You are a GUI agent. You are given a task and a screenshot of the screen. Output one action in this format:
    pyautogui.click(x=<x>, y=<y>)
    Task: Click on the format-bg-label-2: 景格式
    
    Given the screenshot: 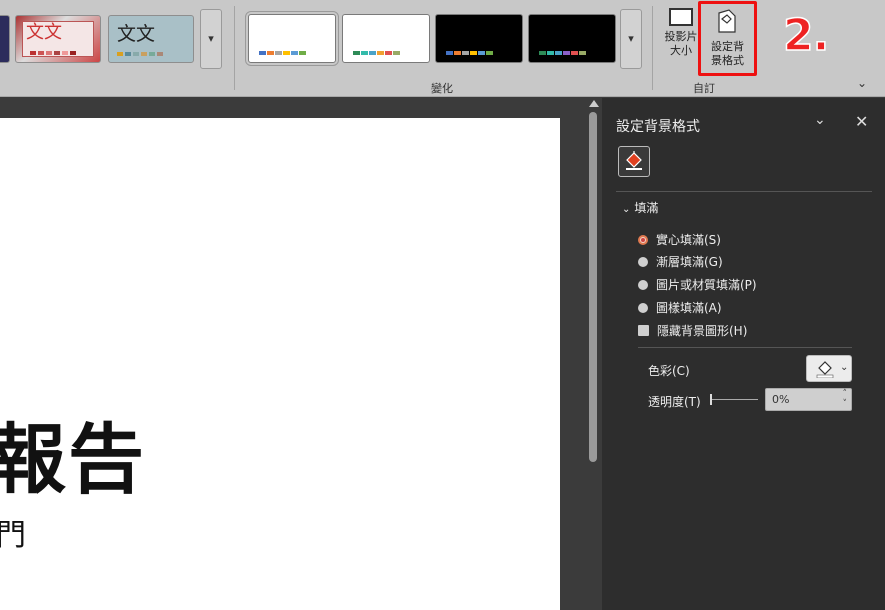 What is the action you would take?
    pyautogui.click(x=727, y=60)
    